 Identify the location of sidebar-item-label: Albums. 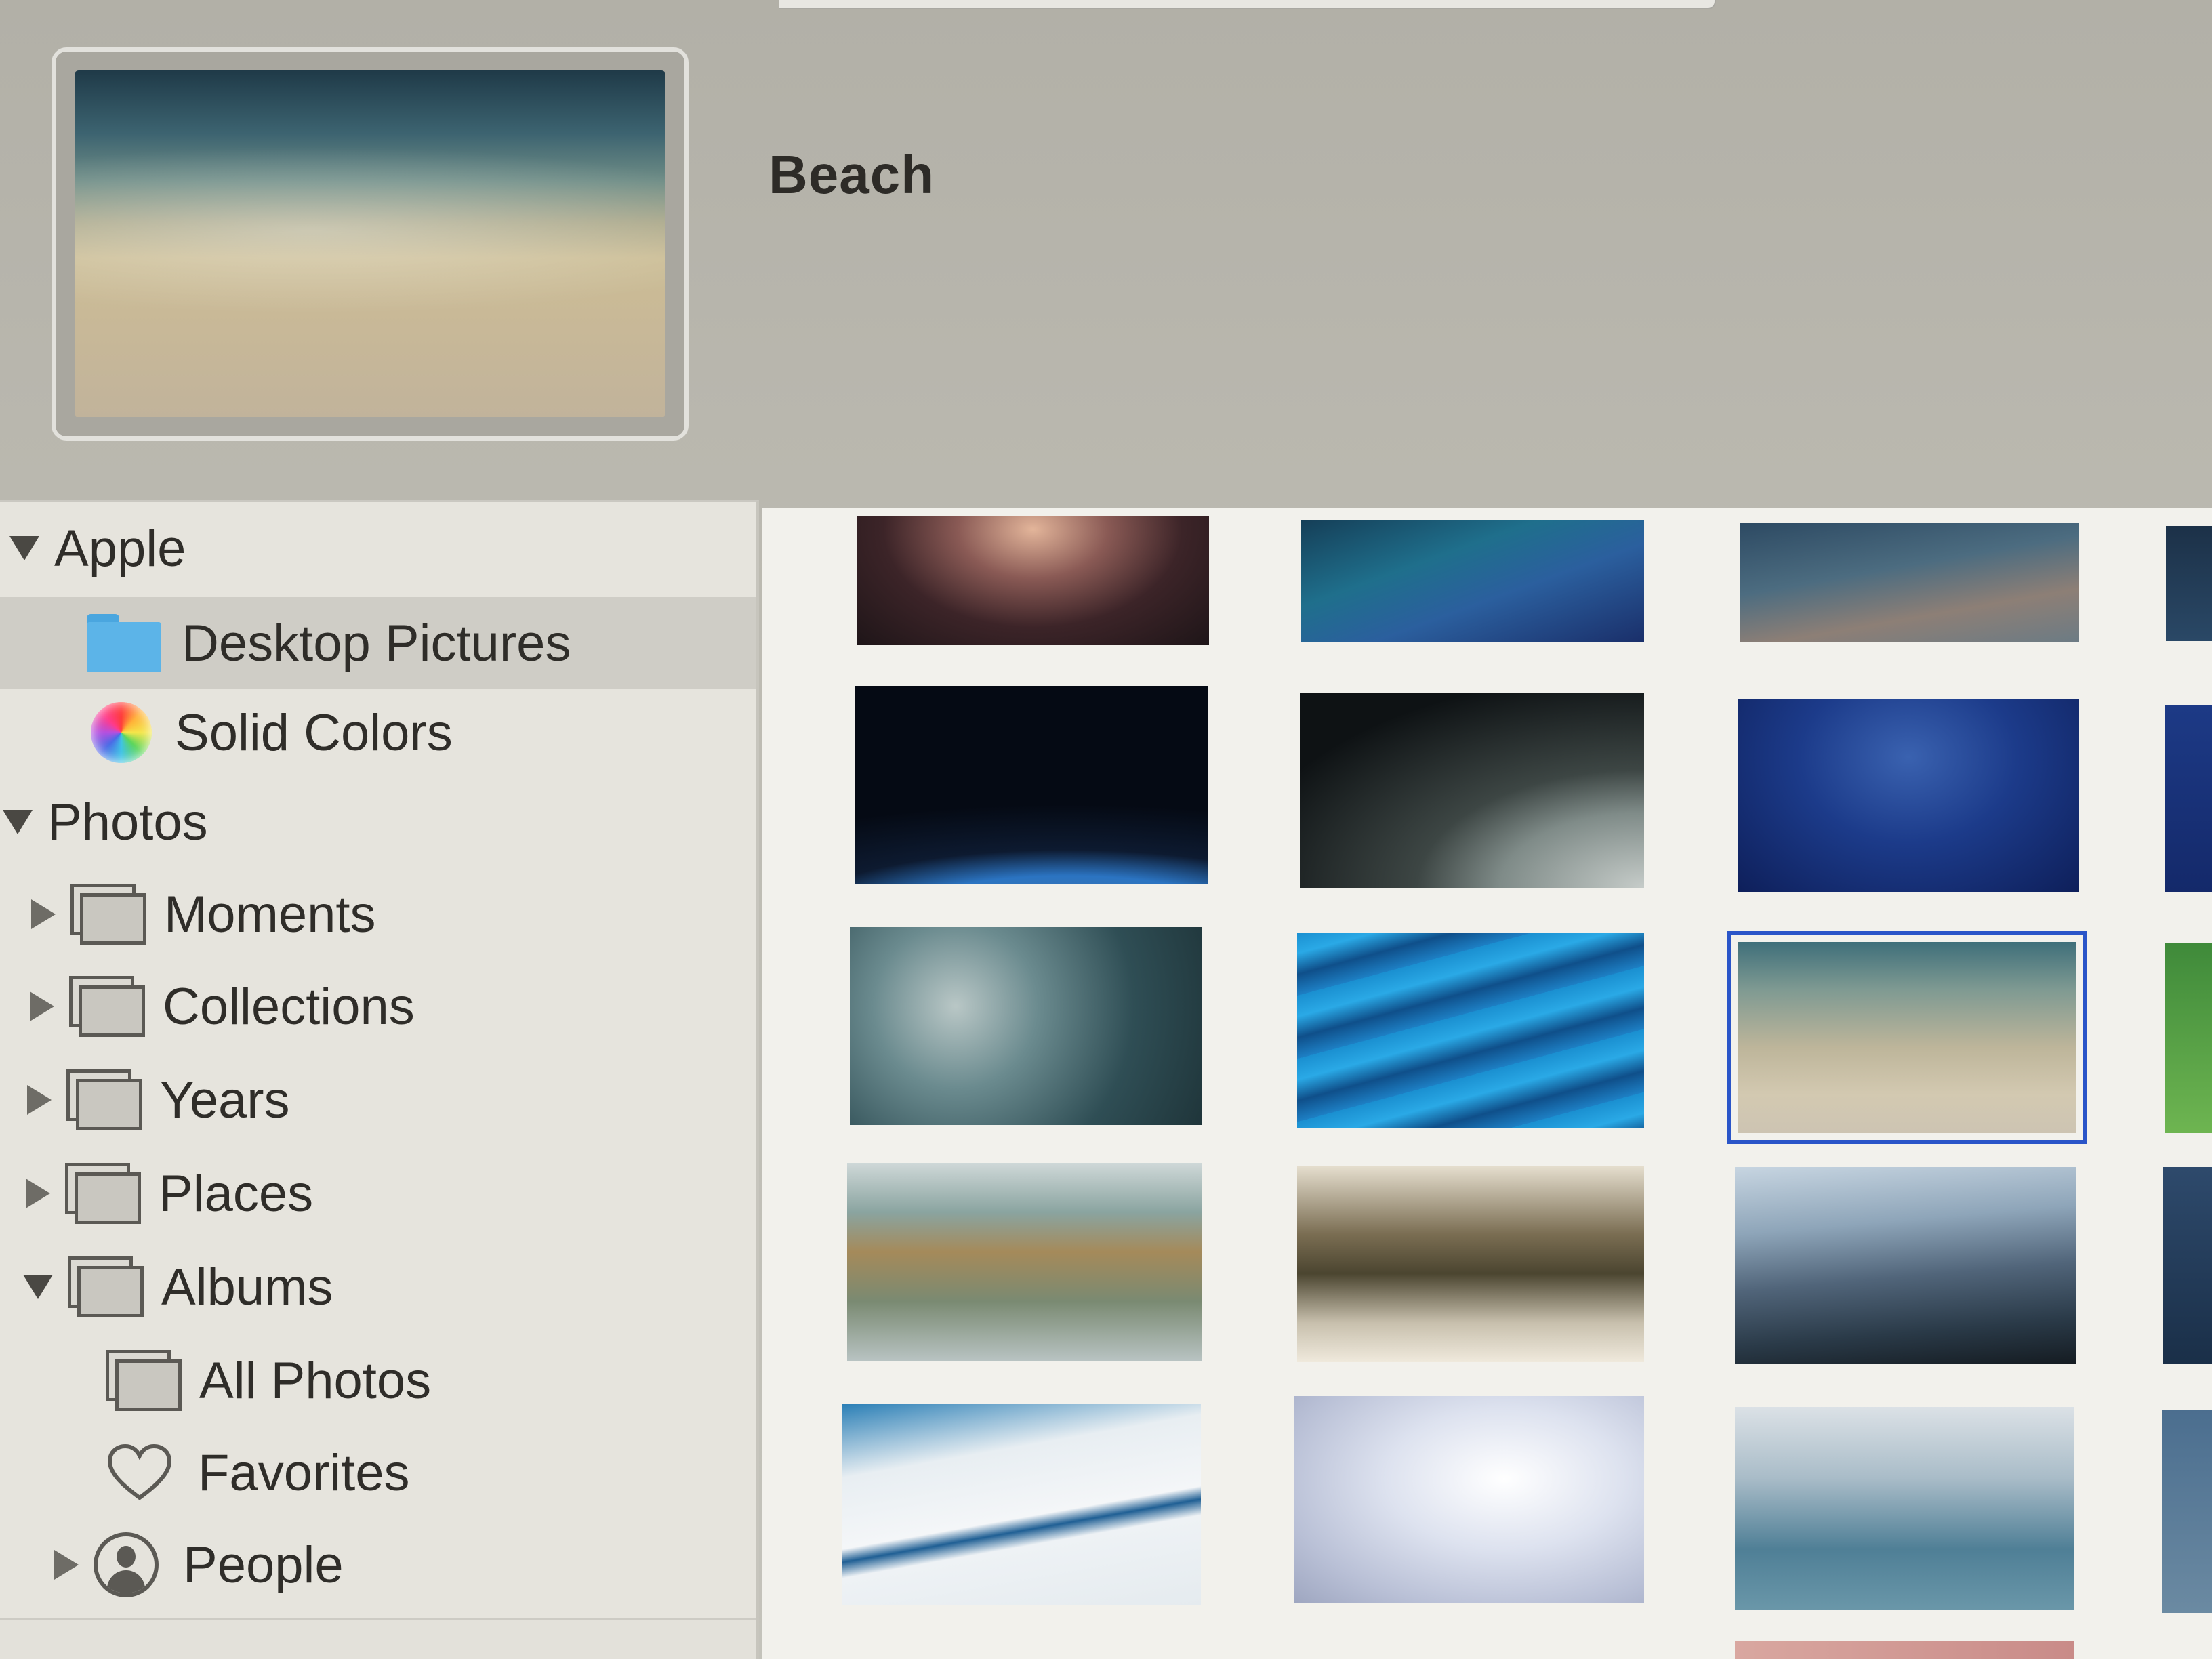
(247, 1287).